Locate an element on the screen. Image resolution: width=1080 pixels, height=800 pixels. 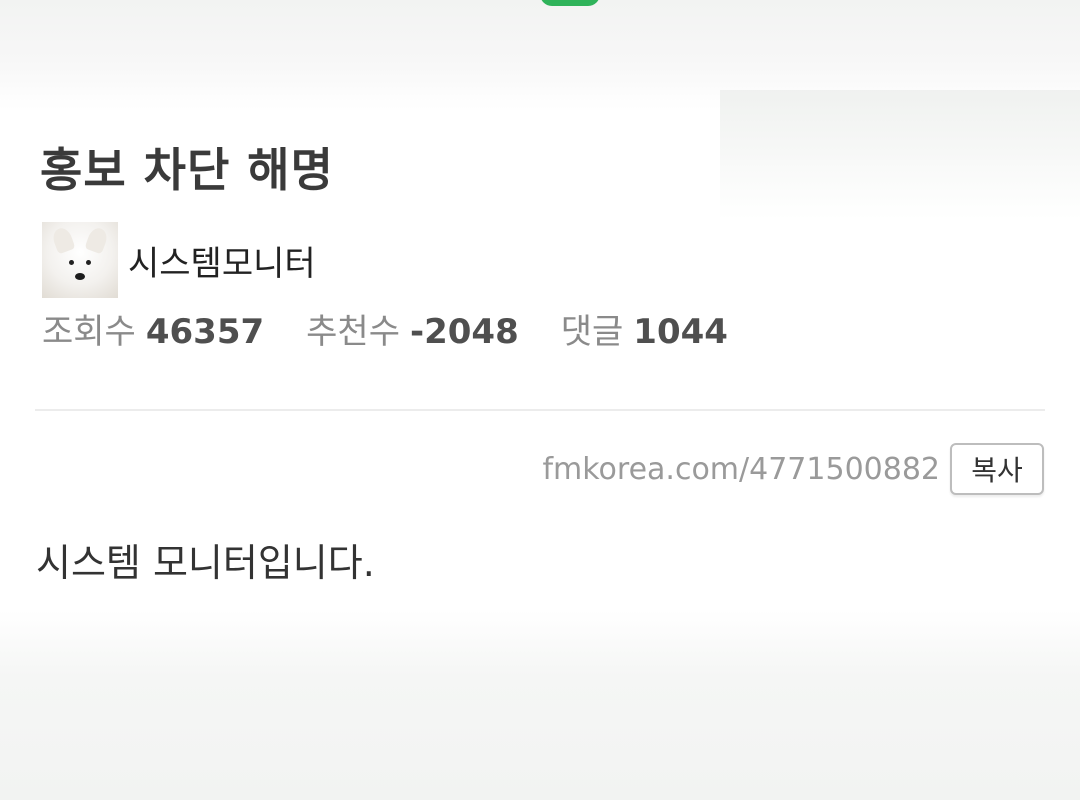
stat-recommends-label: 추천수 is located at coordinates (353, 332).